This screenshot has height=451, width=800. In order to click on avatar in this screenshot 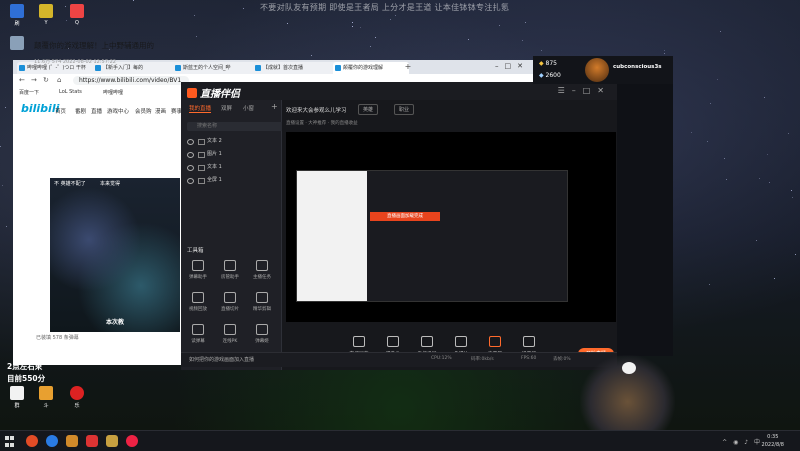, I will do `click(597, 70)`.